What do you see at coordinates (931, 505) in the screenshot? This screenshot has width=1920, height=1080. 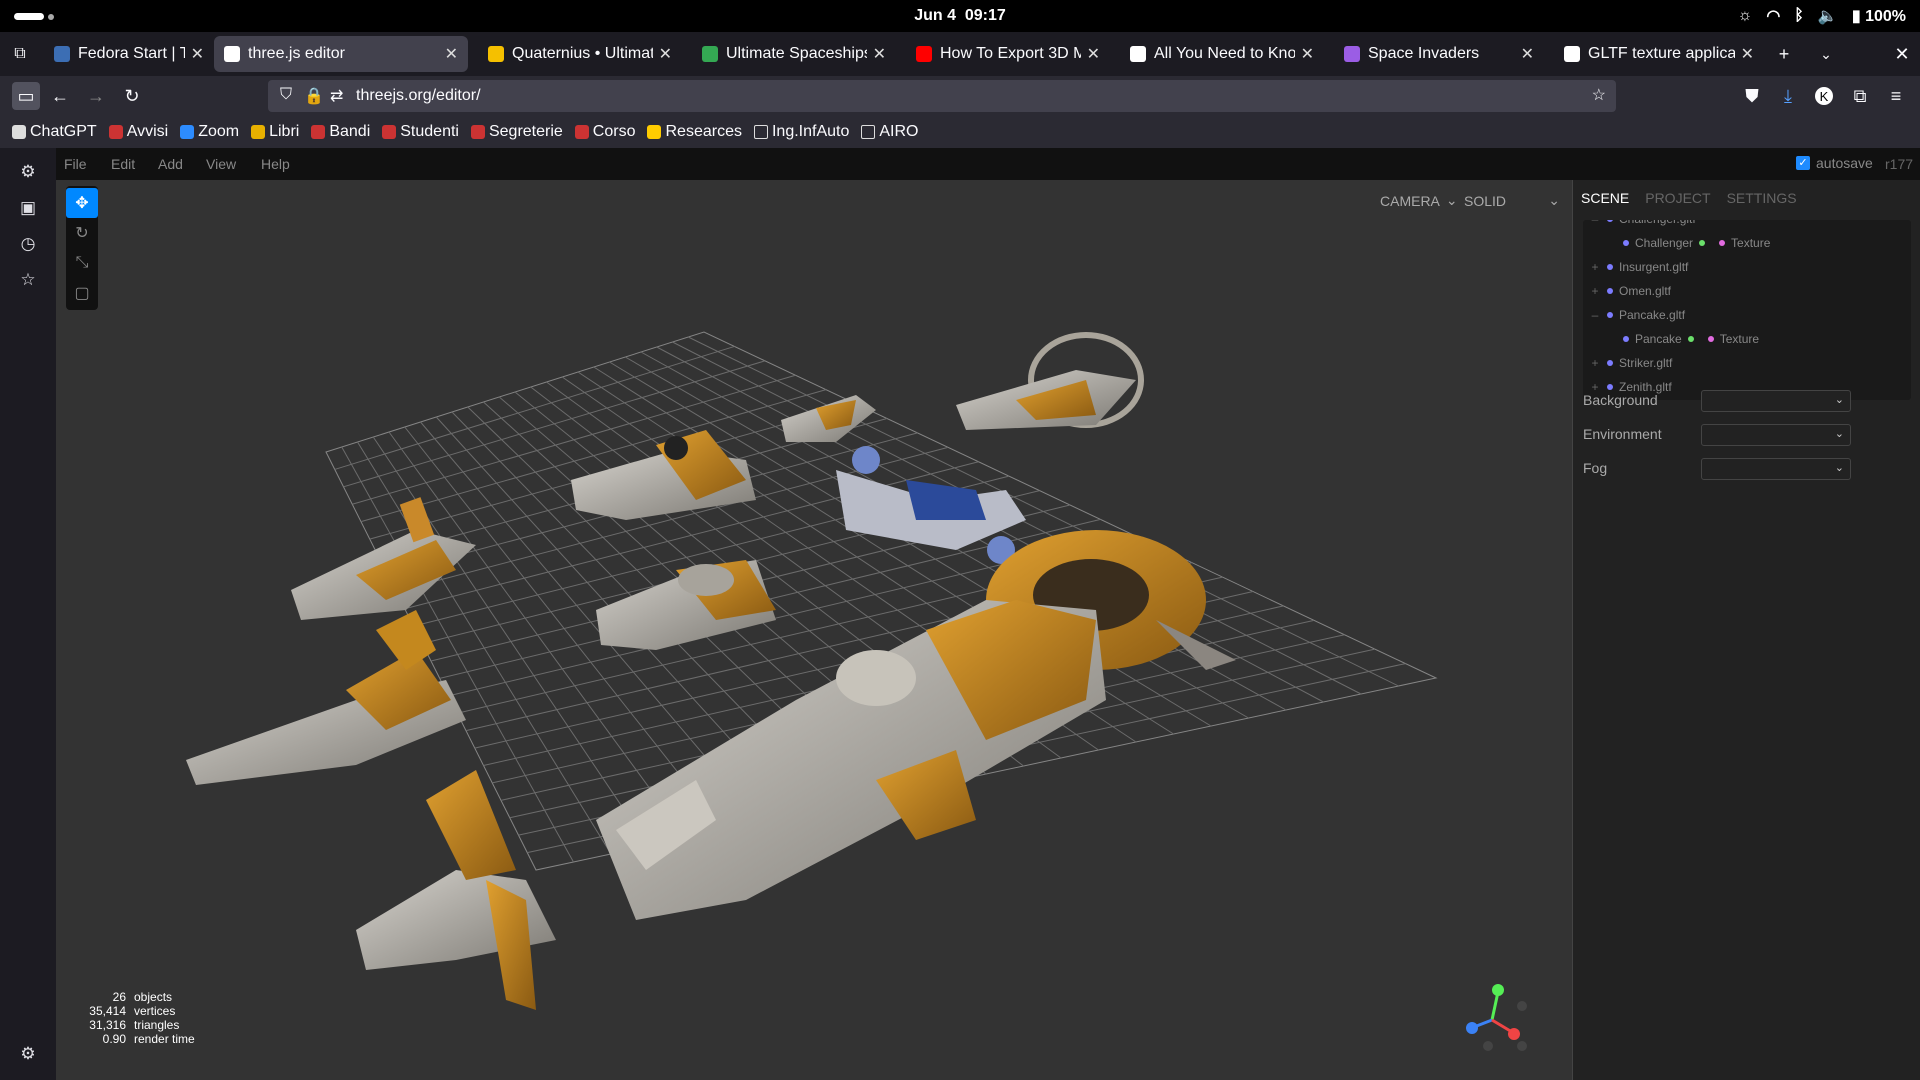 I see `spaceship-omen` at bounding box center [931, 505].